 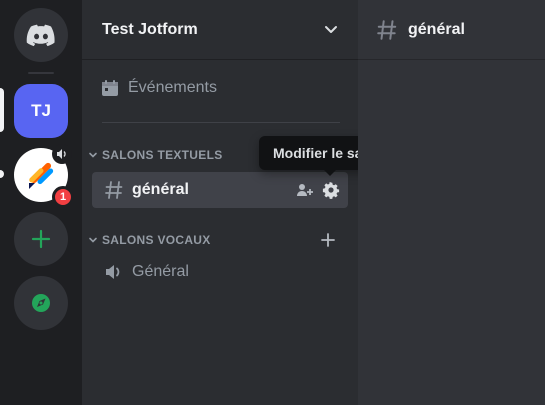 I want to click on voice-channel-name: Général, so click(x=160, y=271).